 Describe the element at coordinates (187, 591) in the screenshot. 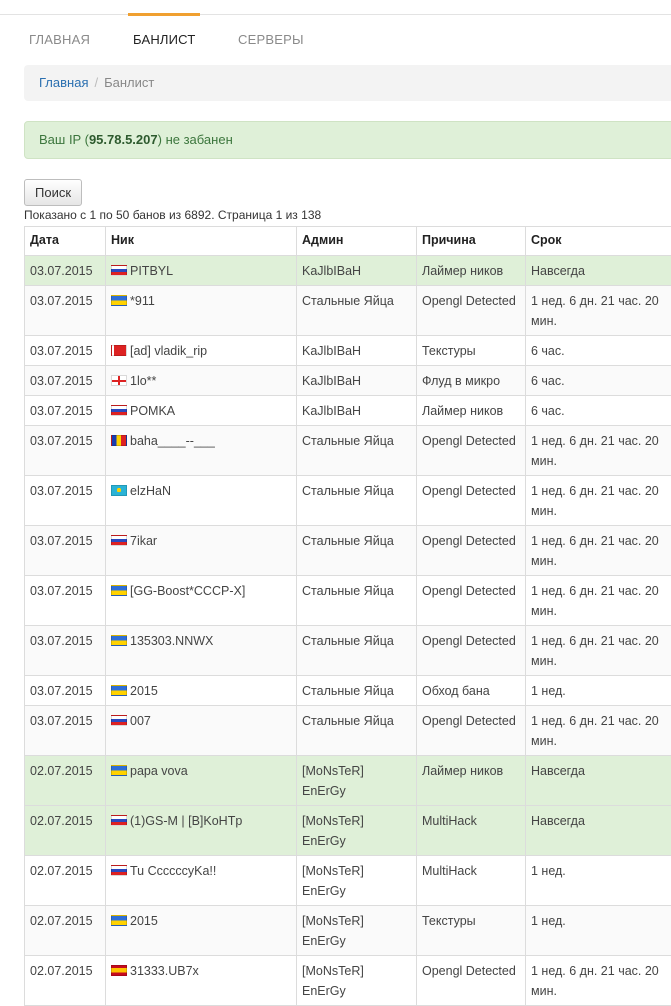

I see `nick-text: [GG-Boost*CCCP-X]` at that location.